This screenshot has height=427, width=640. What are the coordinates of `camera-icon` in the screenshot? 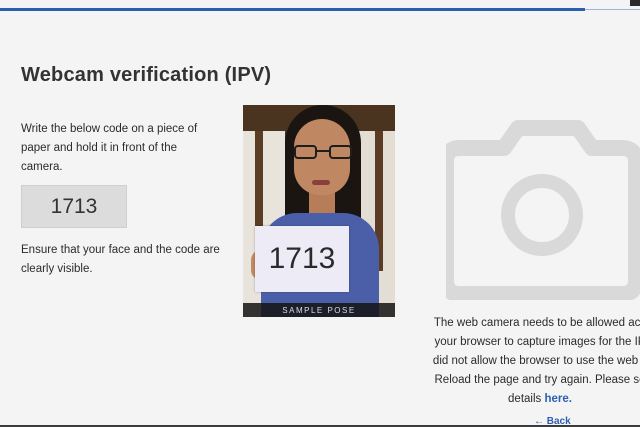 It's located at (543, 210).